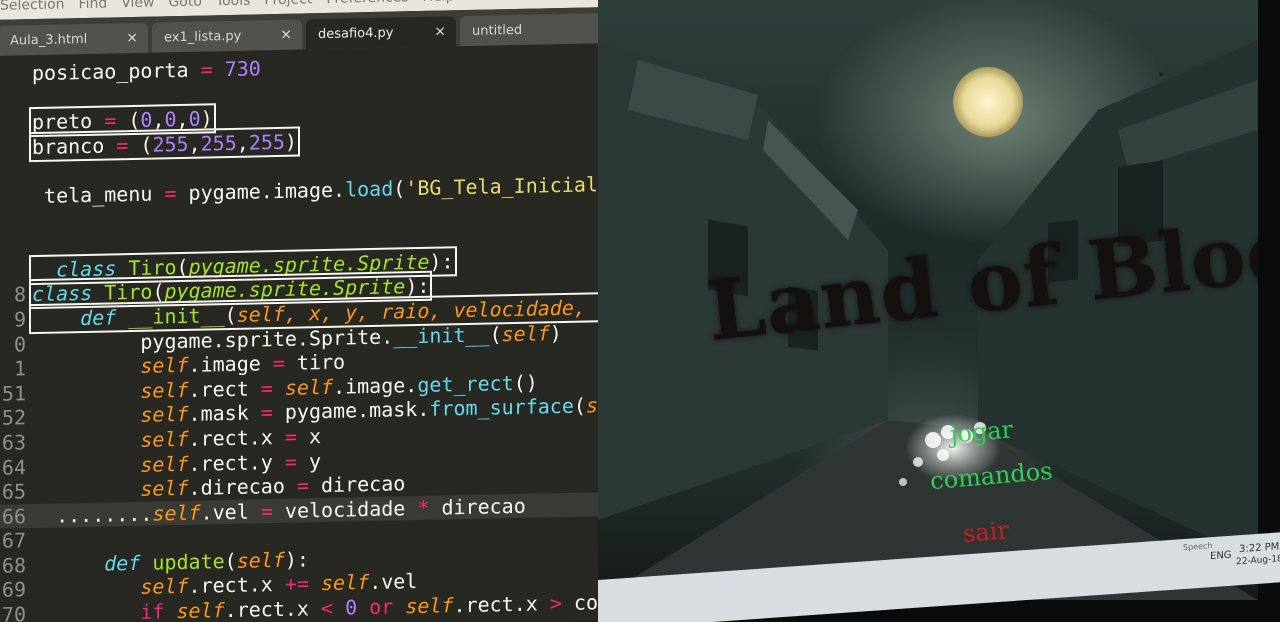  I want to click on line-number: 67, so click(13, 541).